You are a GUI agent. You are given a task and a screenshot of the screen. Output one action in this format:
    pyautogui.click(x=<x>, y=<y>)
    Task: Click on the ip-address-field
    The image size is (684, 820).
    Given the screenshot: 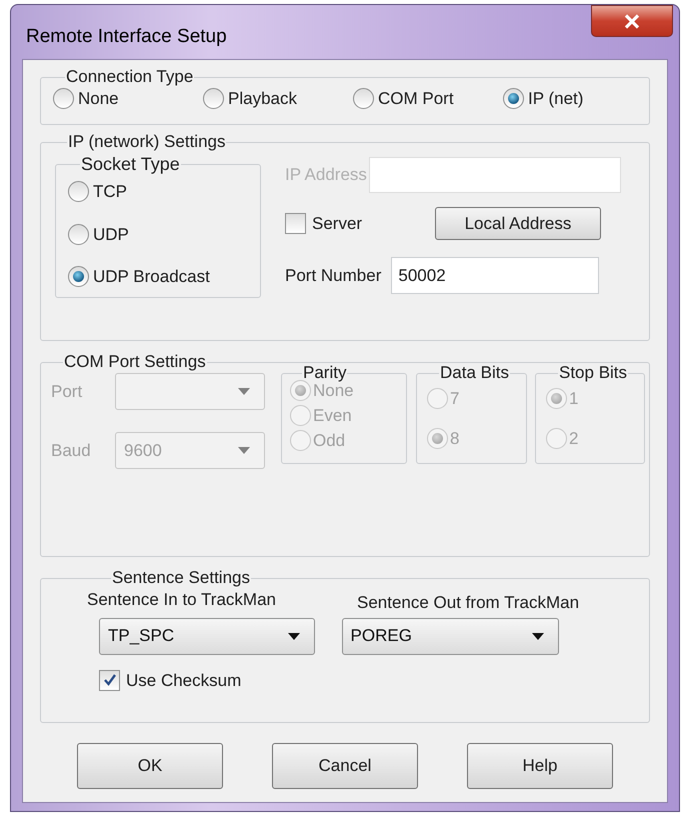 What is the action you would take?
    pyautogui.click(x=494, y=175)
    